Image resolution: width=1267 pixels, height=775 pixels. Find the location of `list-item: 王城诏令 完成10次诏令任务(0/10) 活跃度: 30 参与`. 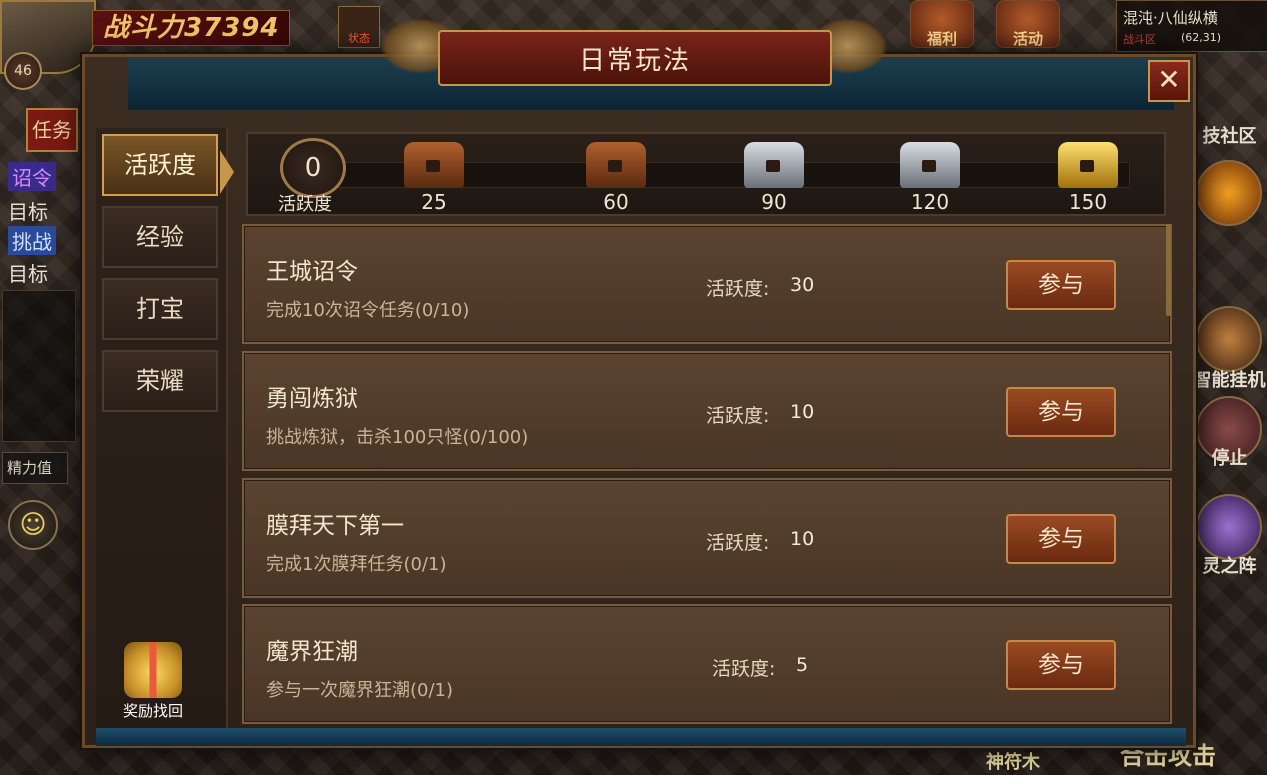

list-item: 王城诏令 完成10次诏令任务(0/10) 活跃度: 30 参与 is located at coordinates (707, 284).